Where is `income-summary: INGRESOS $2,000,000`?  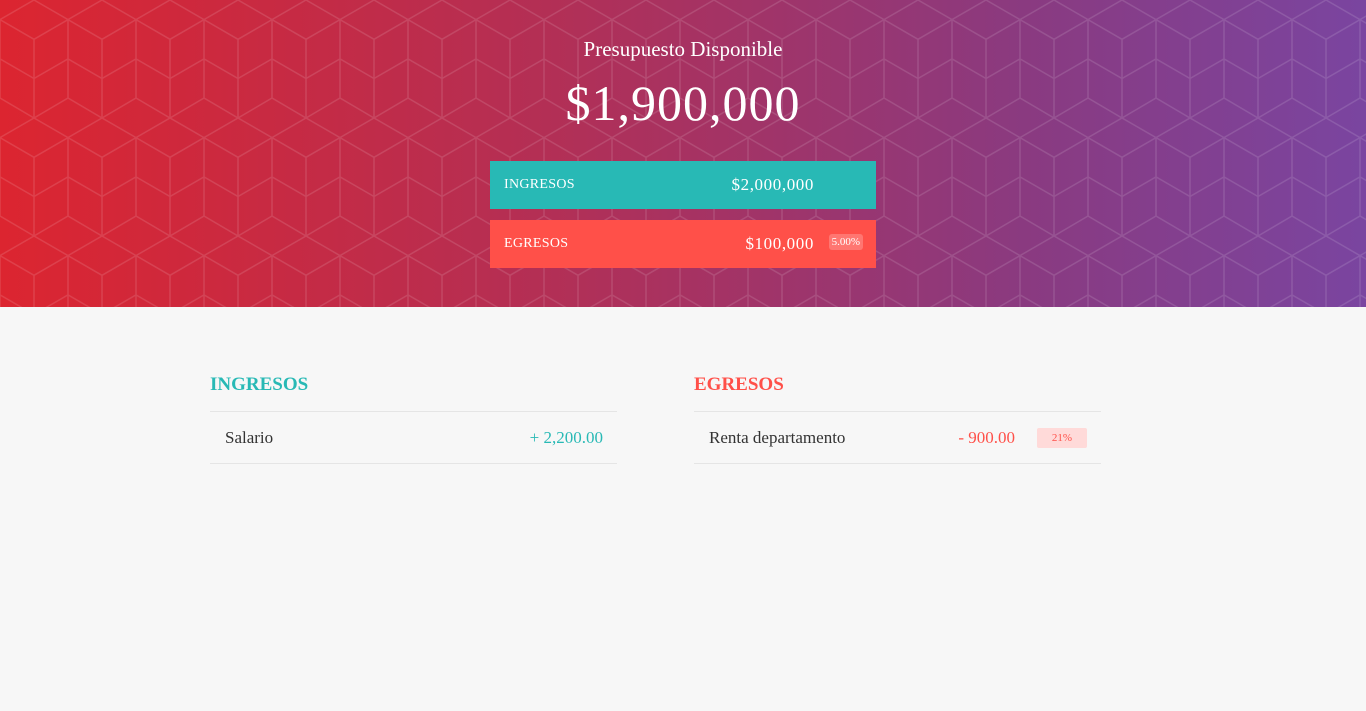 income-summary: INGRESOS $2,000,000 is located at coordinates (683, 185).